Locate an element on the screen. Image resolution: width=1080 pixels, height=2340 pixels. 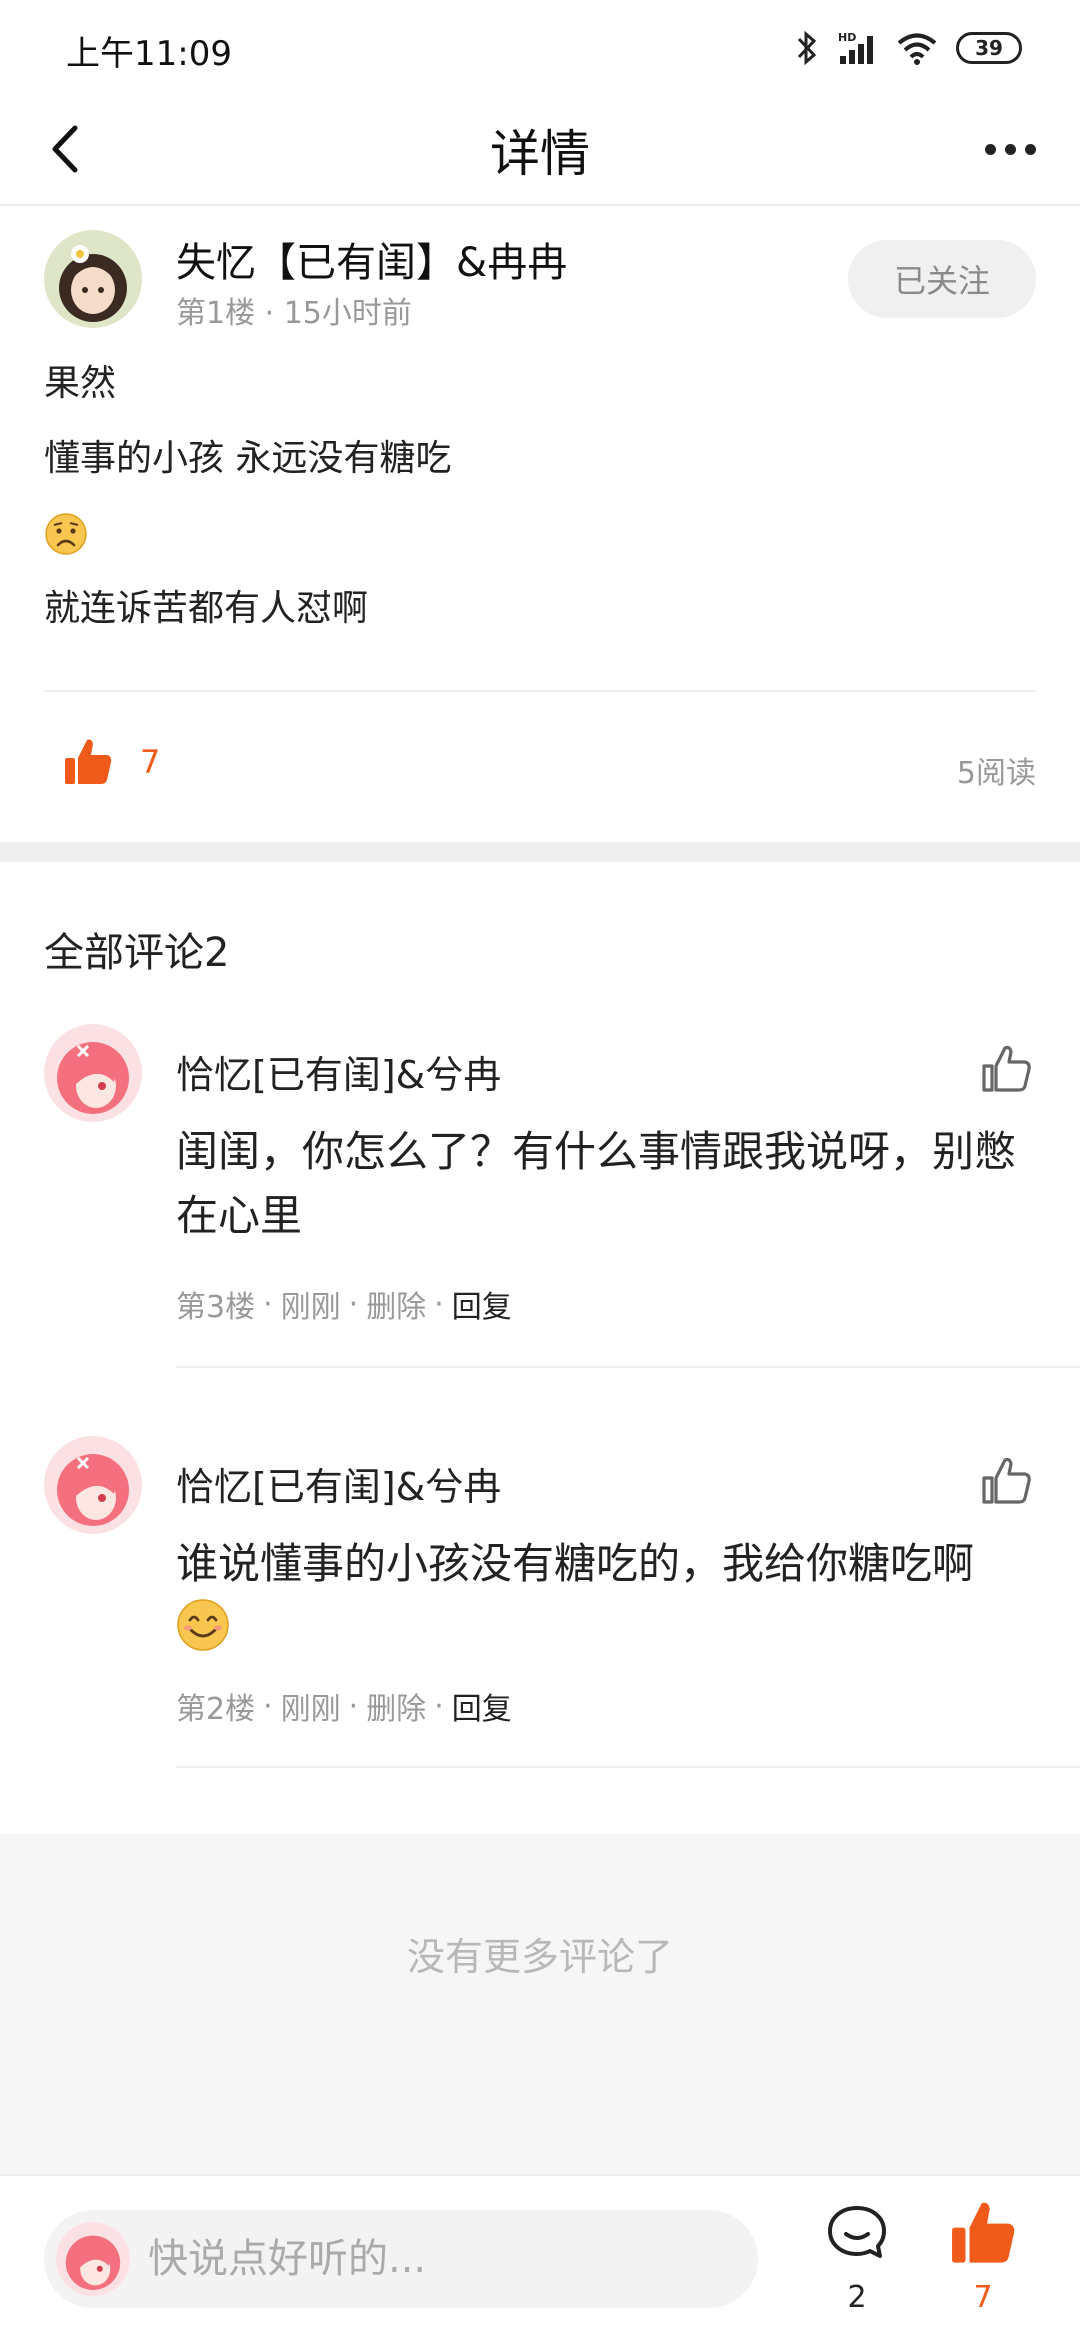
comment-floor: 第2楼 is located at coordinates (216, 1709).